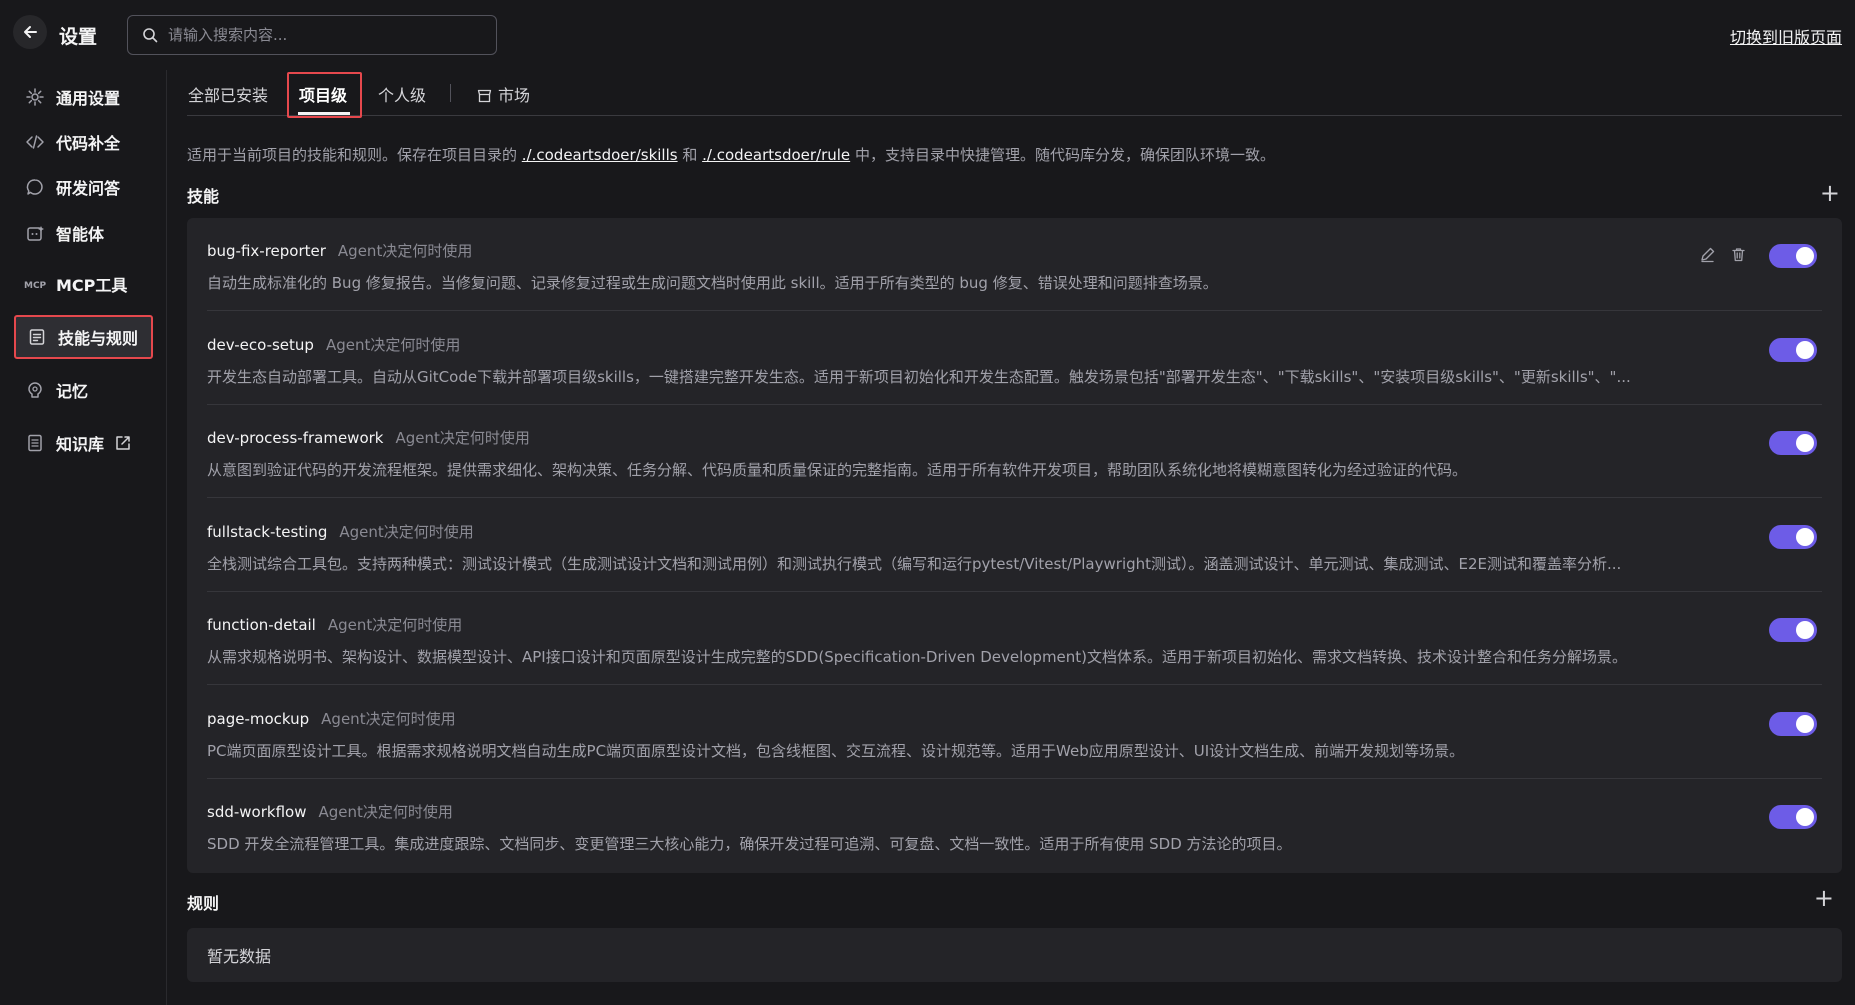 This screenshot has height=1005, width=1855. What do you see at coordinates (1707, 256) in the screenshot?
I see `edit-icon` at bounding box center [1707, 256].